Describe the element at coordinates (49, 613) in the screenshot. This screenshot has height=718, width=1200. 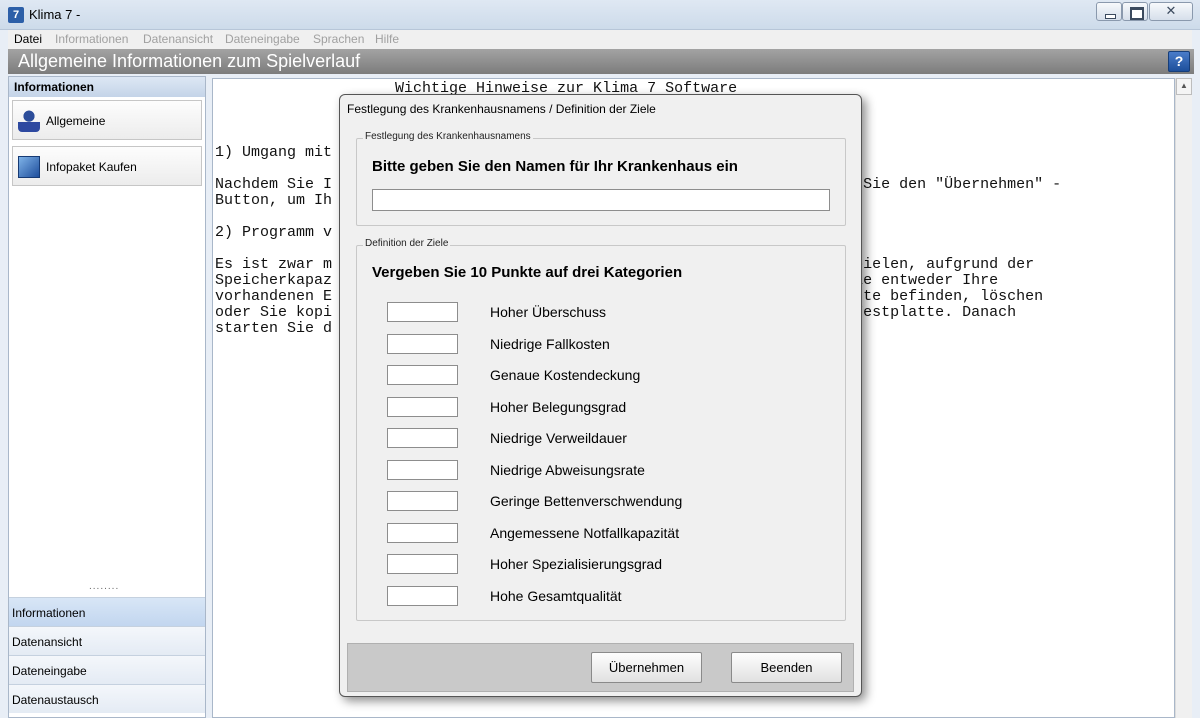
I see `sidebar-tab-label: Informationen` at that location.